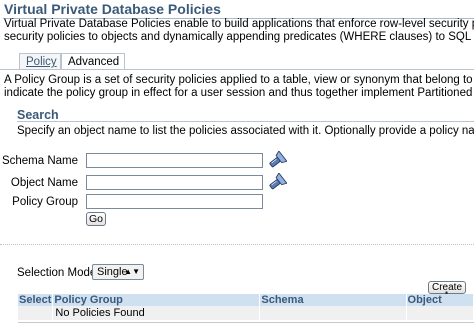 The width and height of the screenshot is (474, 330). I want to click on table-row: No Policies Found, so click(246, 313).